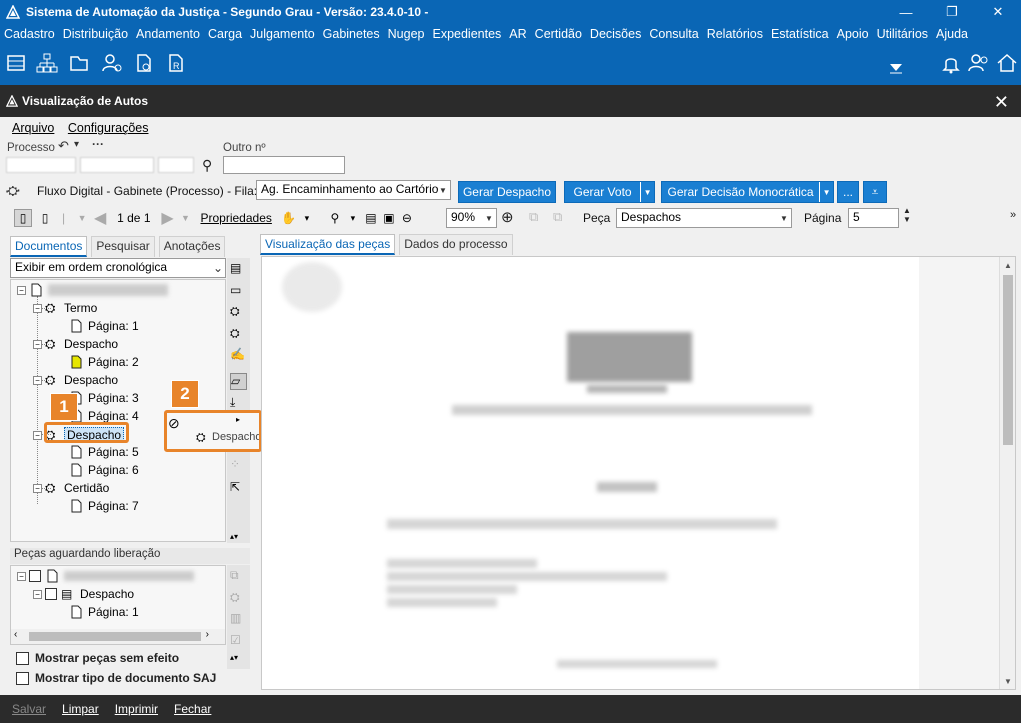  I want to click on menu-julgamento: Julgamento, so click(282, 34).